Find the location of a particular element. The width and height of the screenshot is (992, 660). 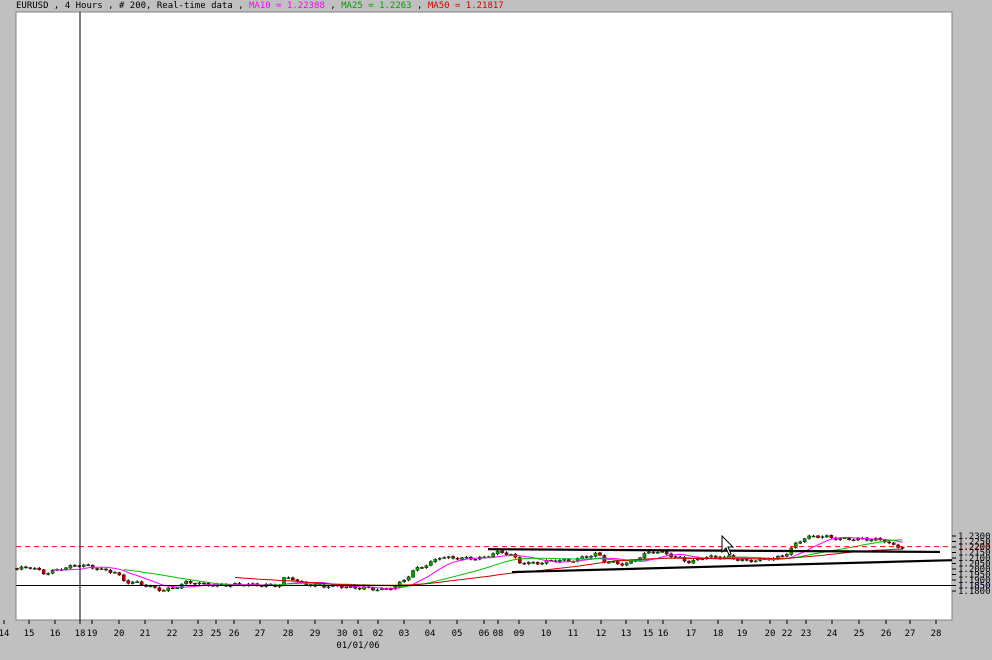

x-tick-label: 24 is located at coordinates (832, 634).